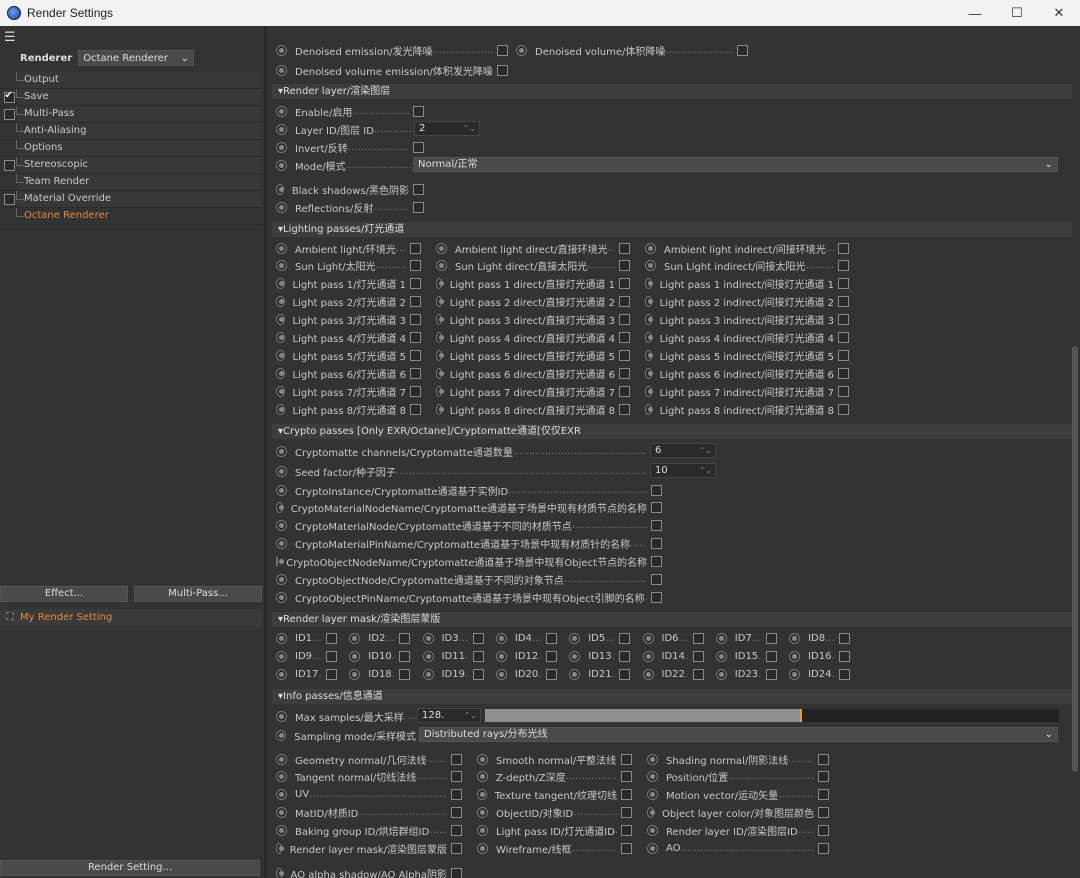  Describe the element at coordinates (10, 37) in the screenshot. I see `menu-icon: ☰` at that location.